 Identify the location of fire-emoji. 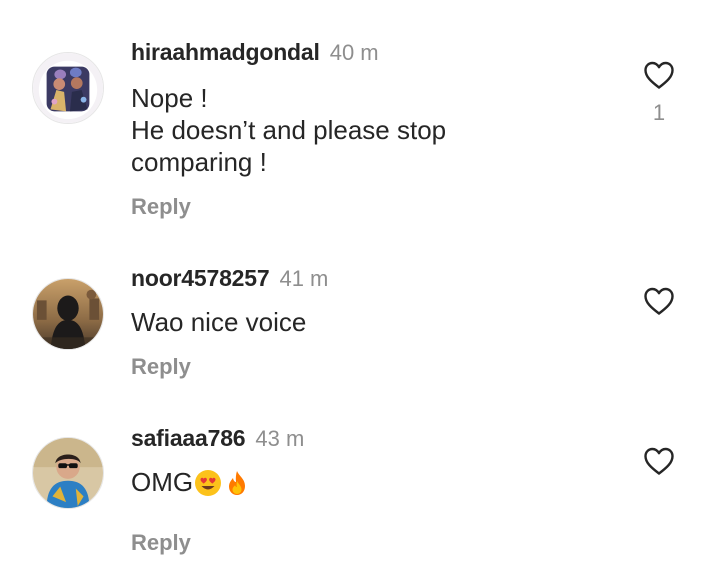
(237, 483).